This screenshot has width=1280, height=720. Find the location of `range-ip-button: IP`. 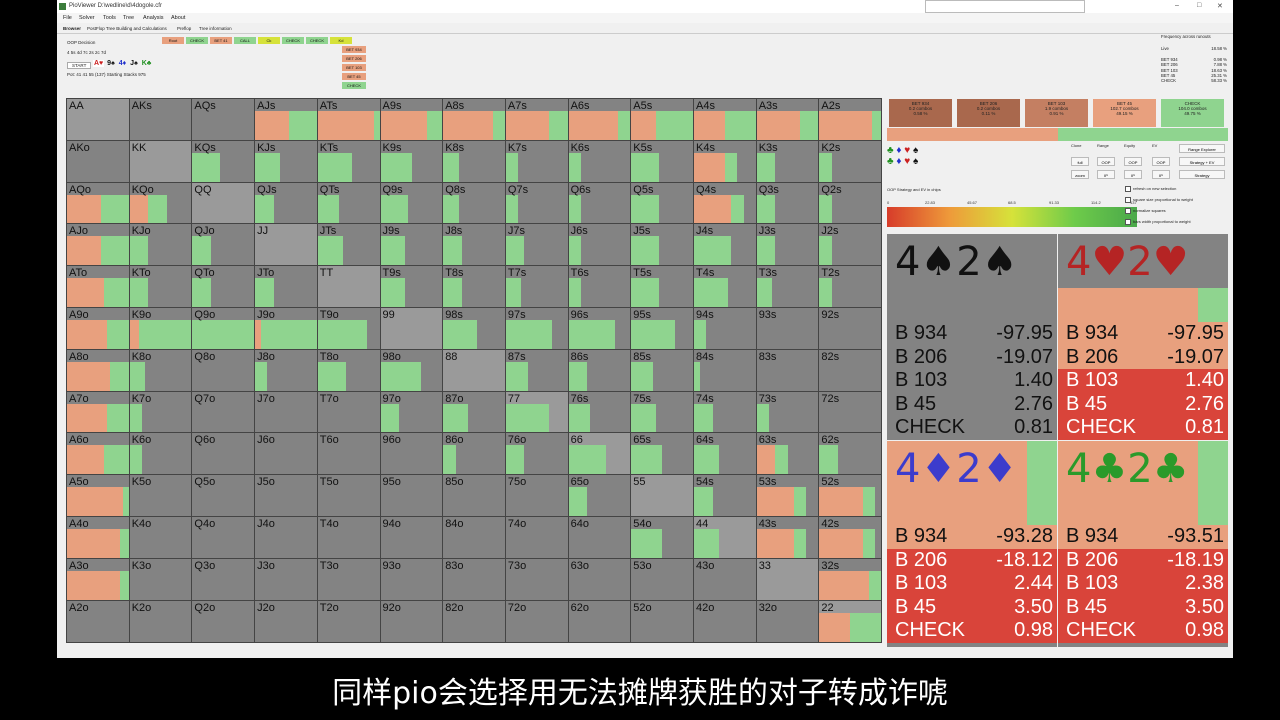

range-ip-button: IP is located at coordinates (1106, 174).